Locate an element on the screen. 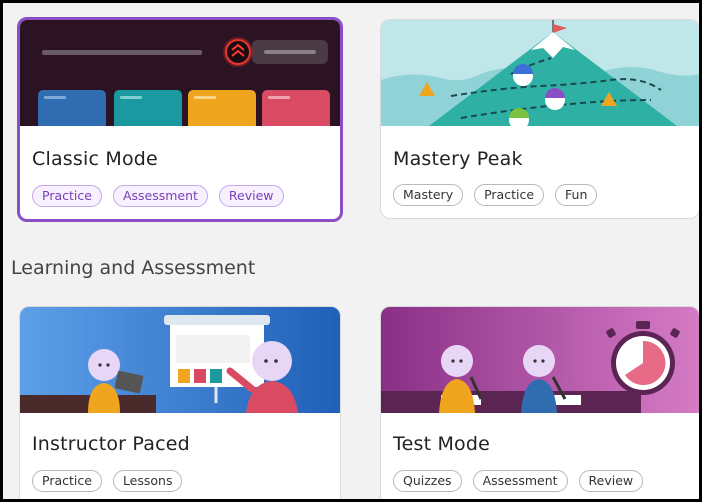 This screenshot has height=502, width=702. tag-list: Quizzes Assessment Review is located at coordinates (518, 481).